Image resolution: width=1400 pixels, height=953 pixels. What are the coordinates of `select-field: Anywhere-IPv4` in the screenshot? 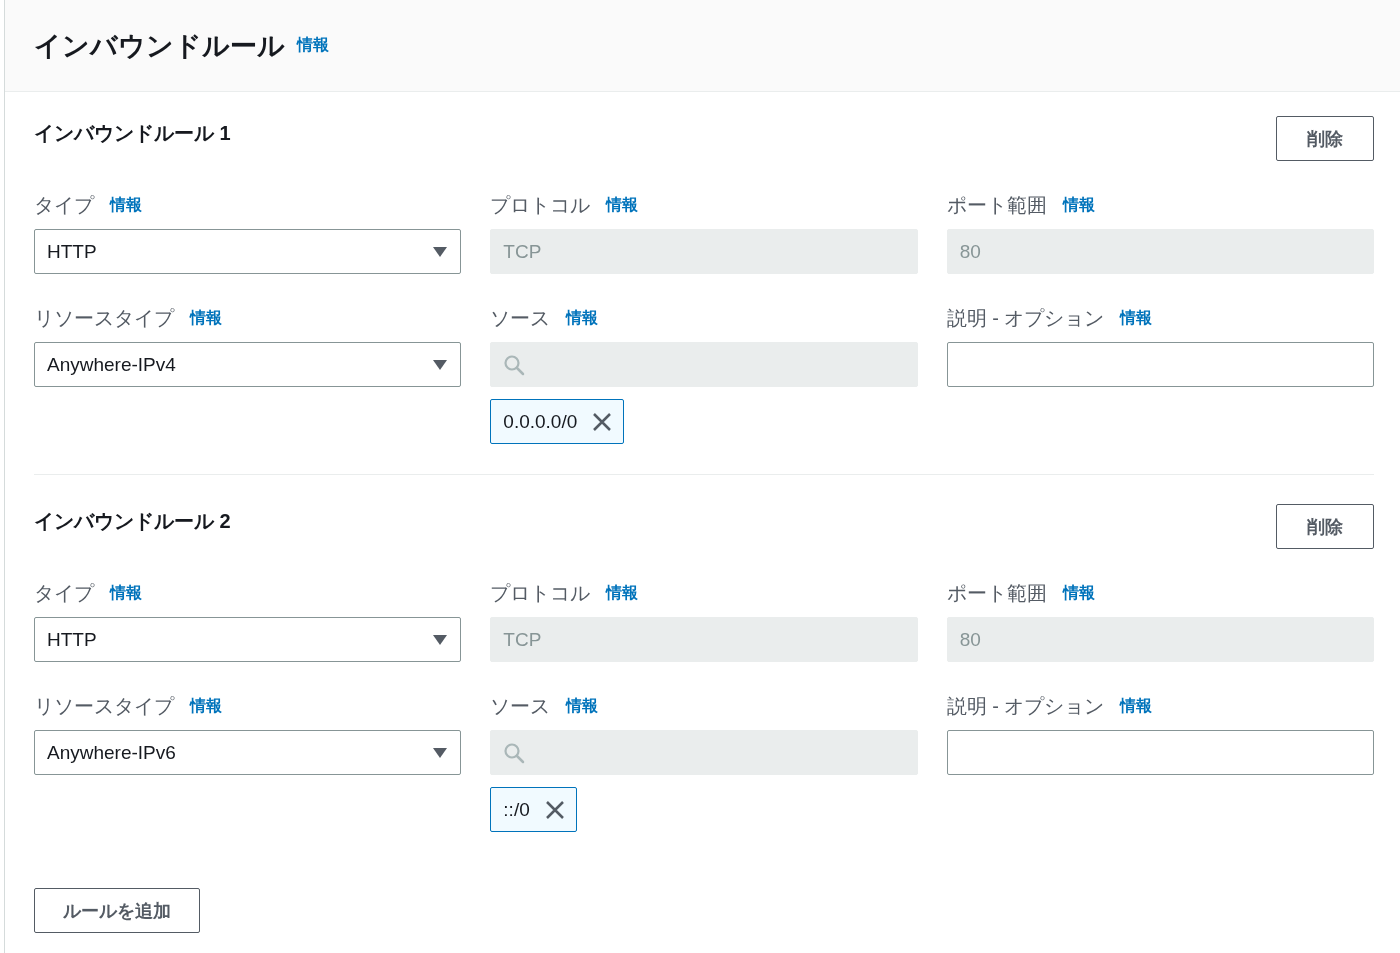 It's located at (248, 364).